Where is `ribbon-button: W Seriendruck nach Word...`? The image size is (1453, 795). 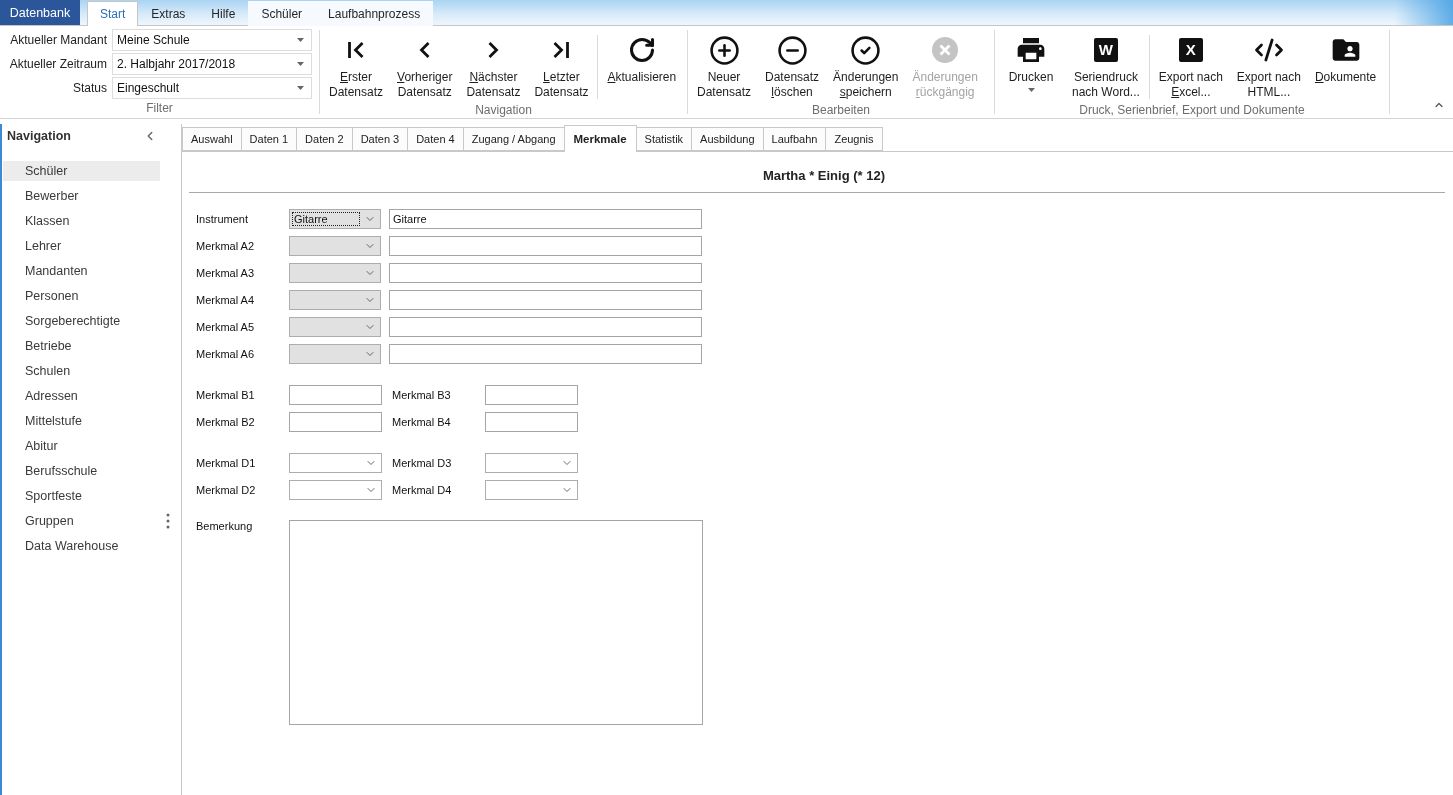 ribbon-button: W Seriendruck nach Word... is located at coordinates (1106, 66).